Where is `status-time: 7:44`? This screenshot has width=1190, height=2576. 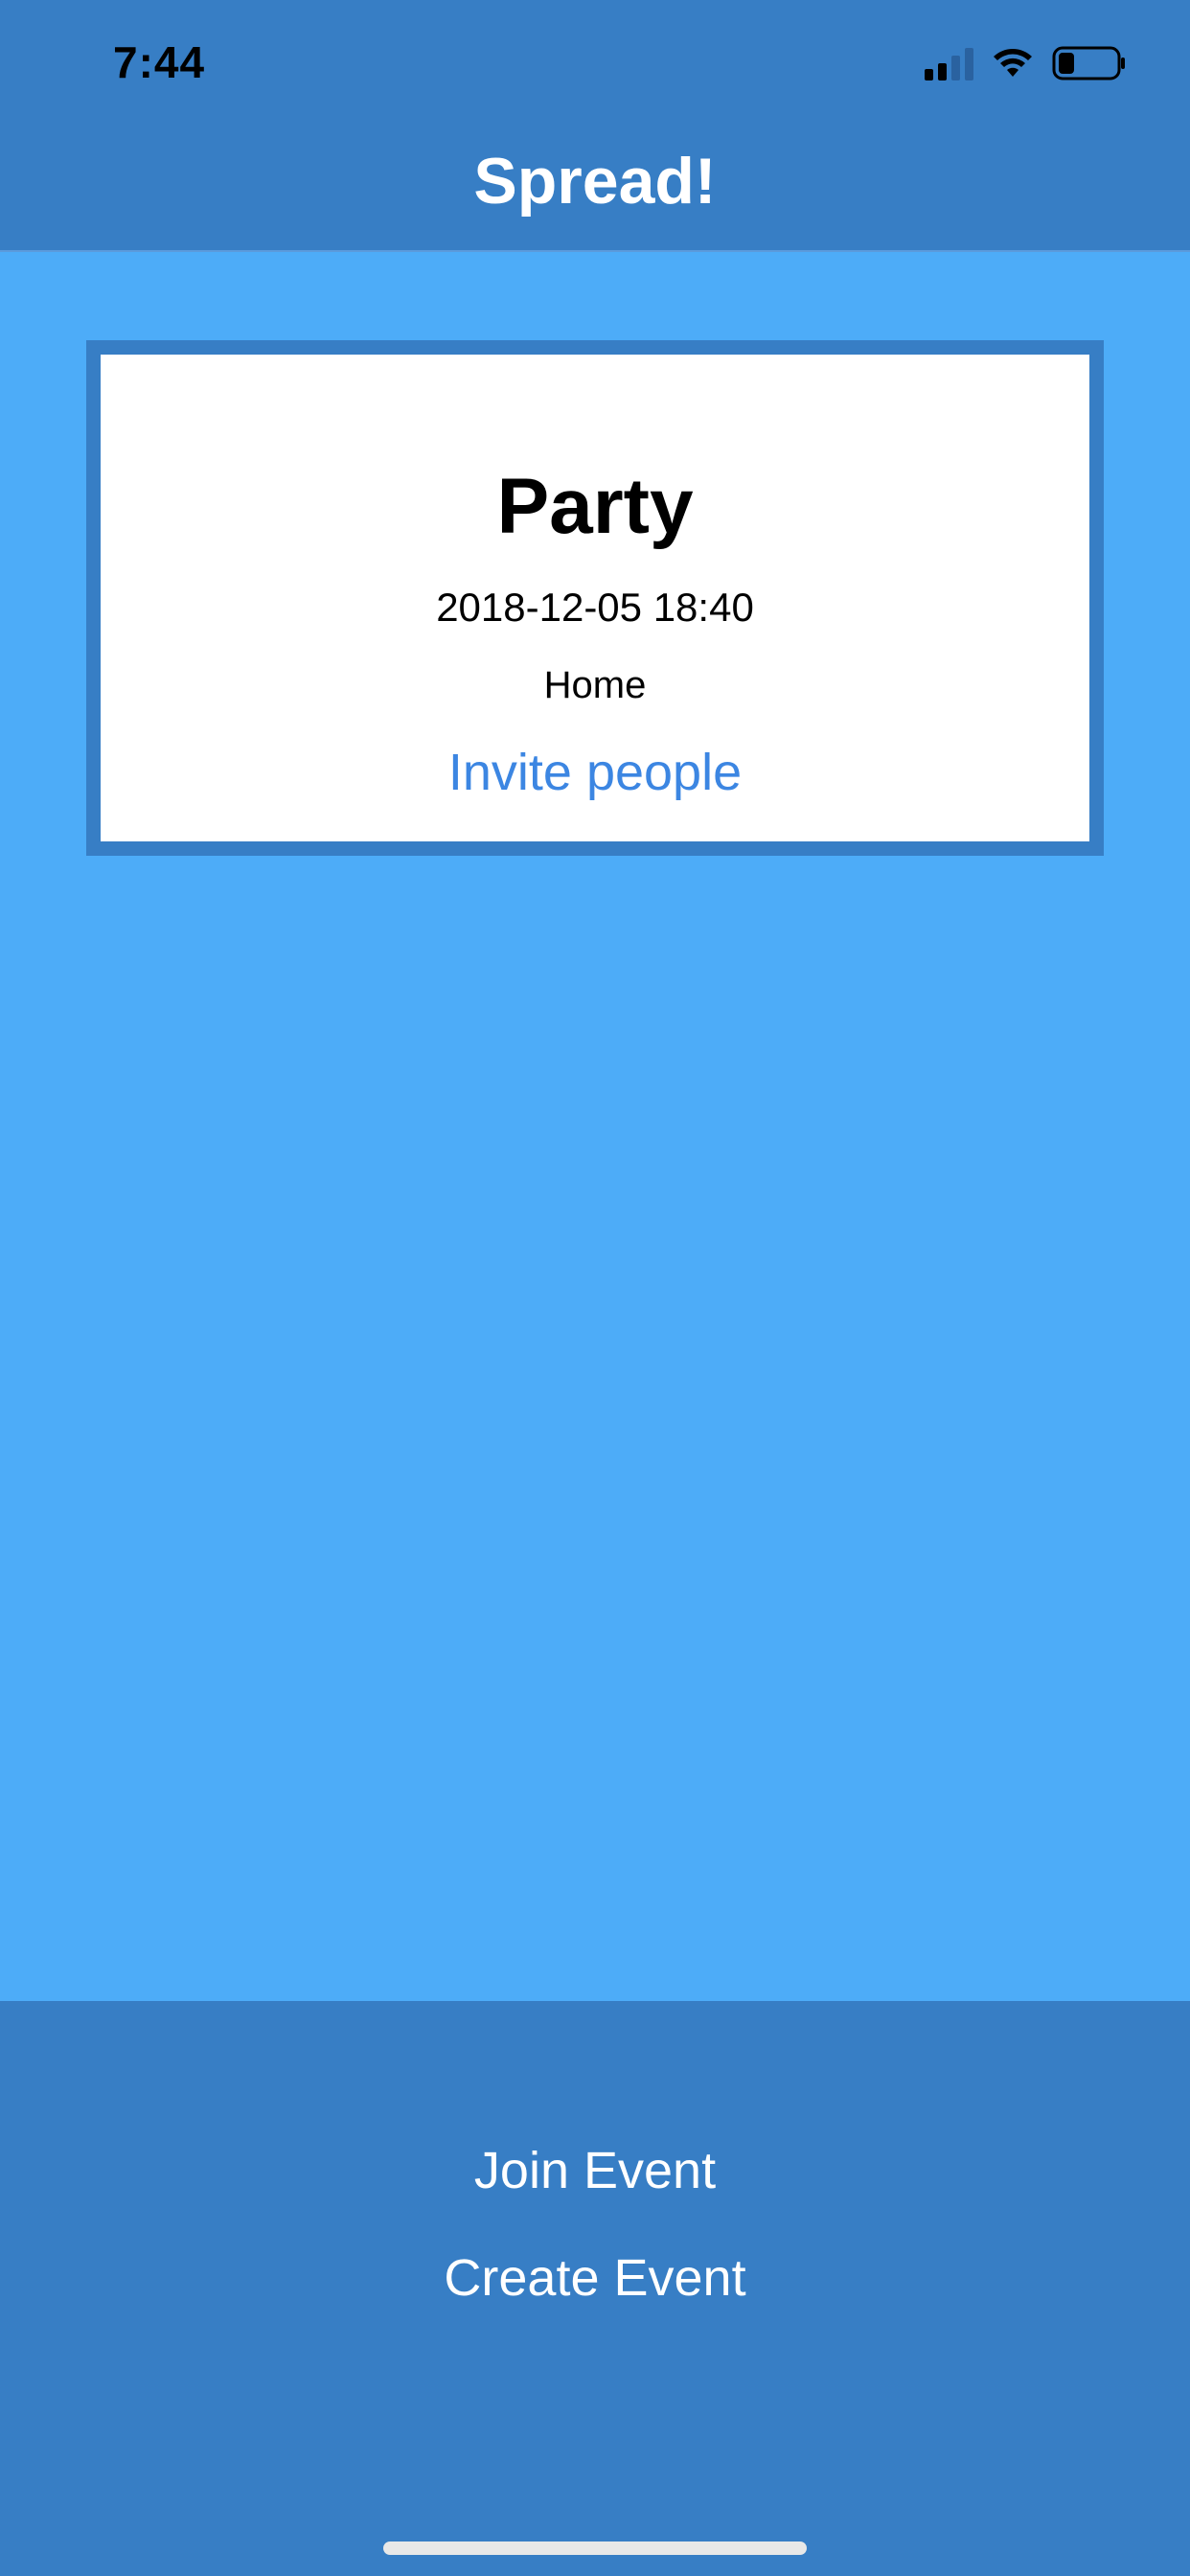 status-time: 7:44 is located at coordinates (159, 62).